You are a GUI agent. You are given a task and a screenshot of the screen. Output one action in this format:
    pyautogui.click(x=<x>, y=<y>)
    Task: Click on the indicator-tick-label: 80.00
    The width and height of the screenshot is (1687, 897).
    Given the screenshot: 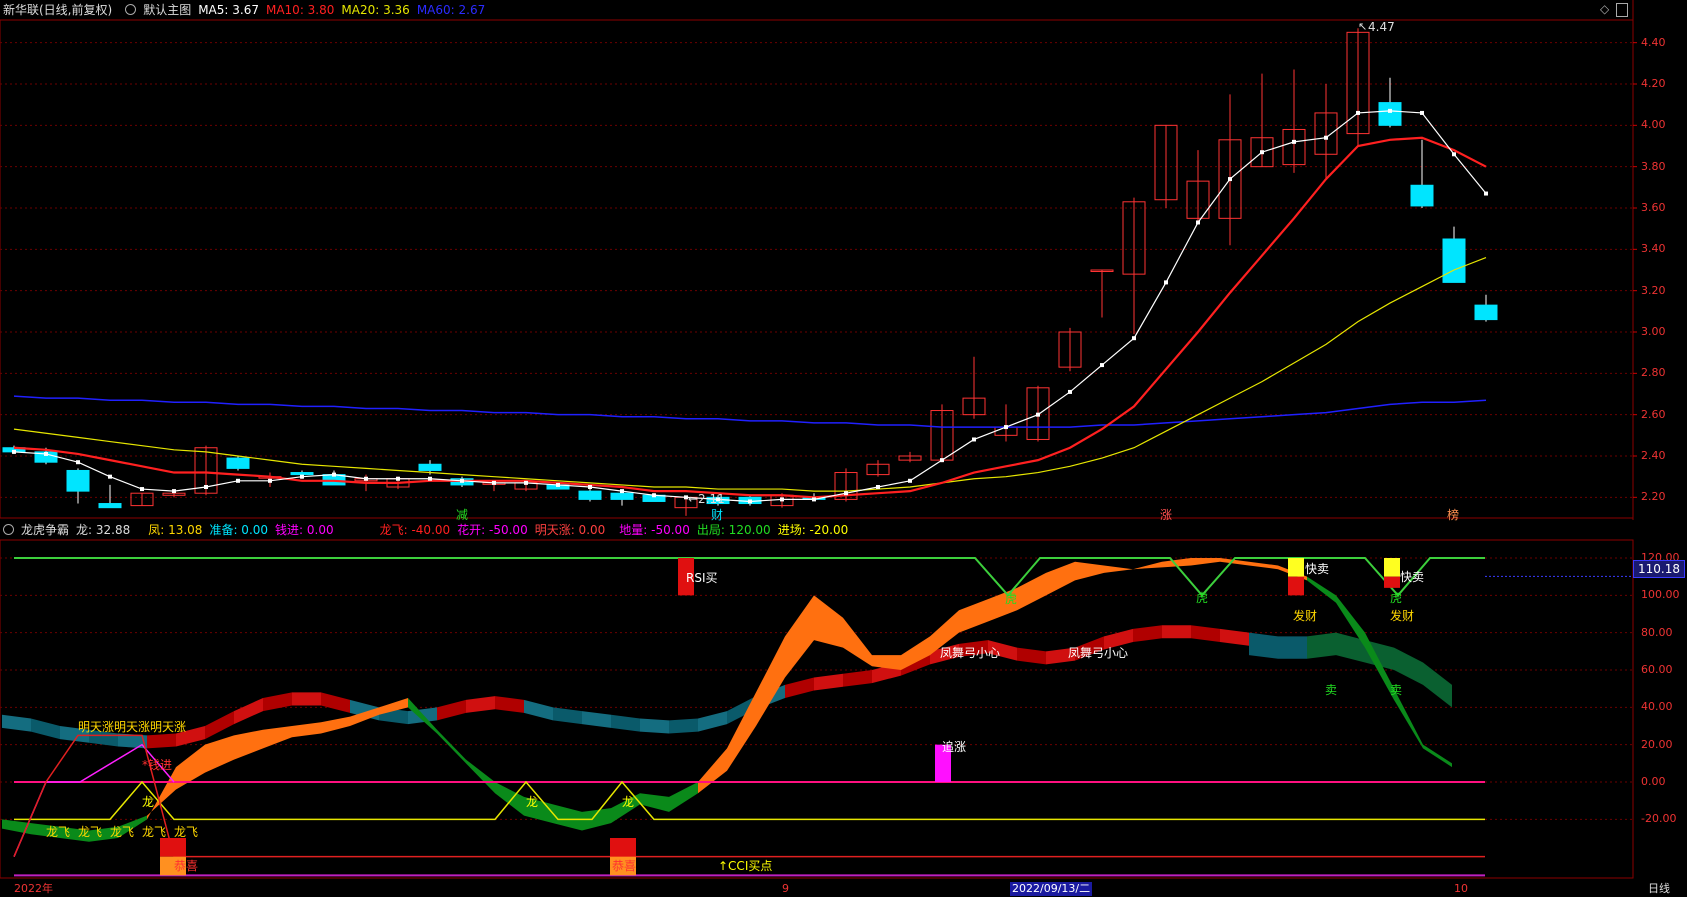 What is the action you would take?
    pyautogui.click(x=1657, y=632)
    